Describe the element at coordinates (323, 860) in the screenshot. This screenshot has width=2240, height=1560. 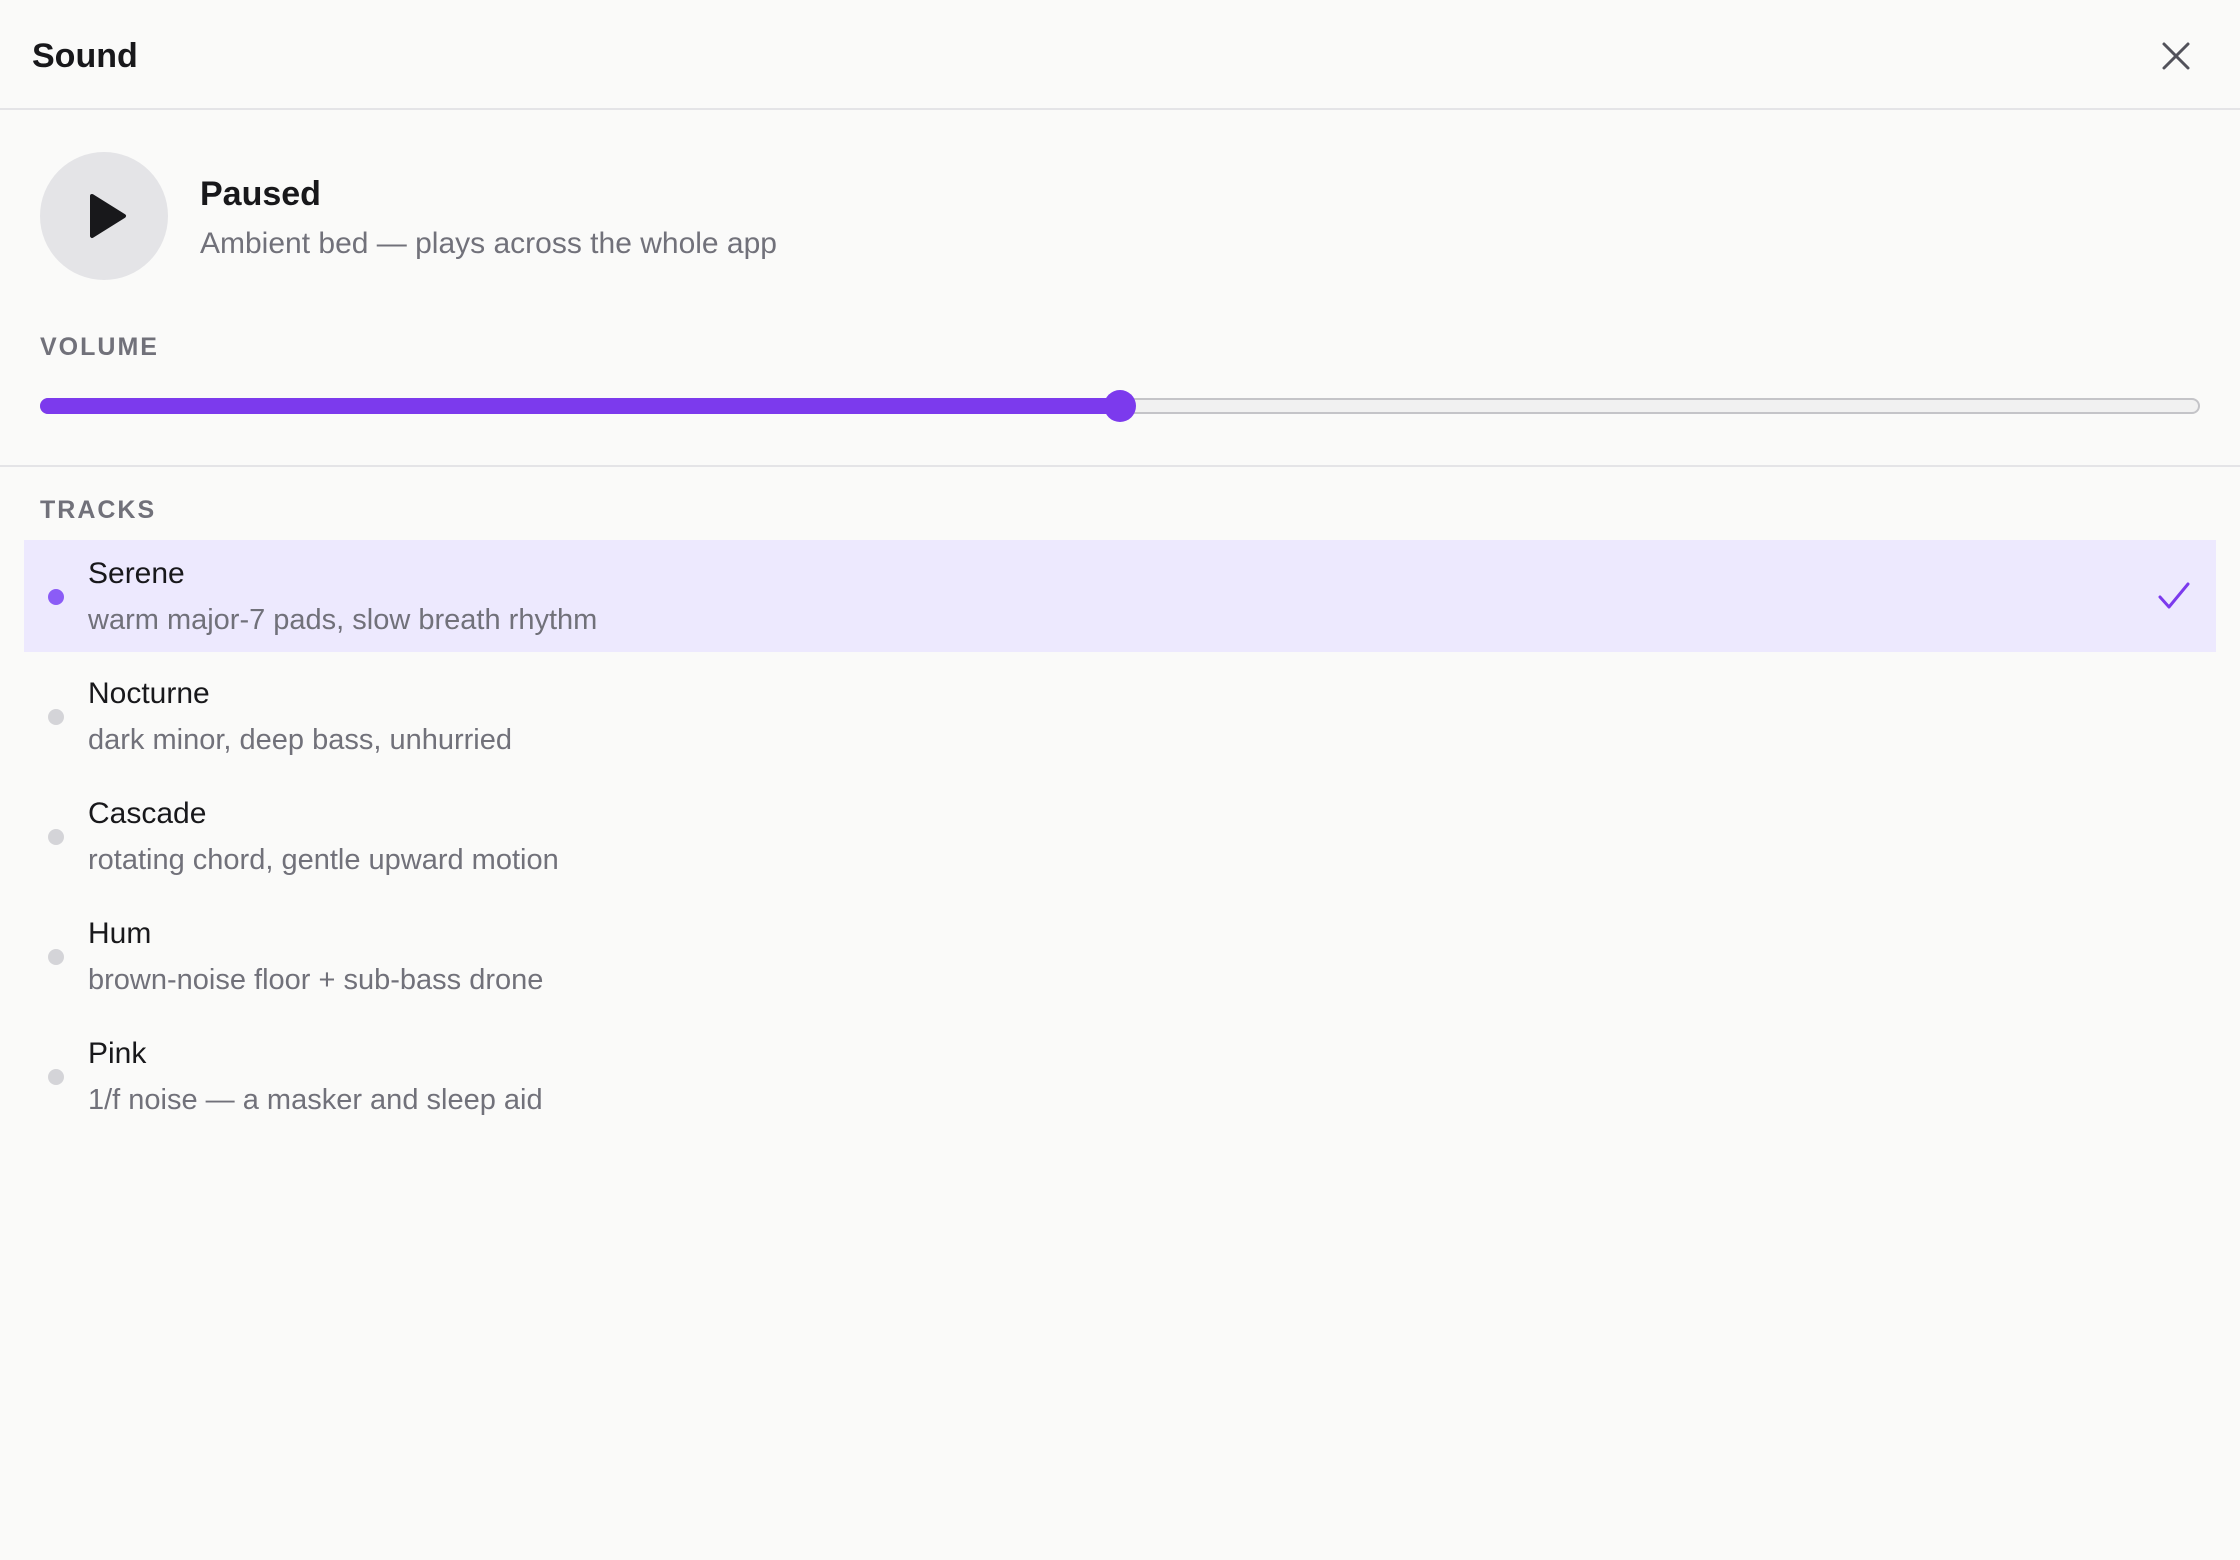
I see `track-description: rotating chord, gentle upward motion` at that location.